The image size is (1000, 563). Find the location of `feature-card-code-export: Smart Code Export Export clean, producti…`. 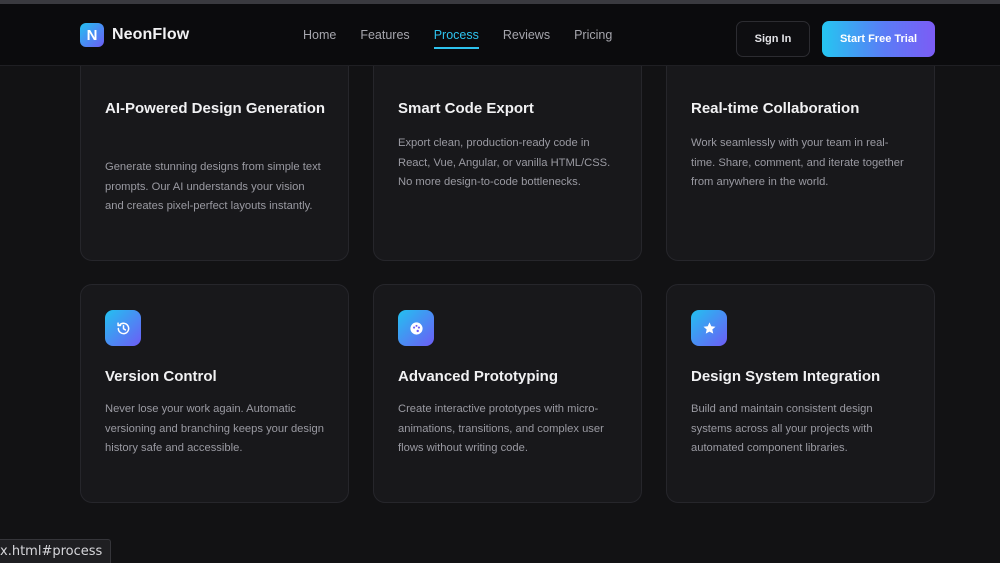

feature-card-code-export: Smart Code Export Export clean, producti… is located at coordinates (507, 150).